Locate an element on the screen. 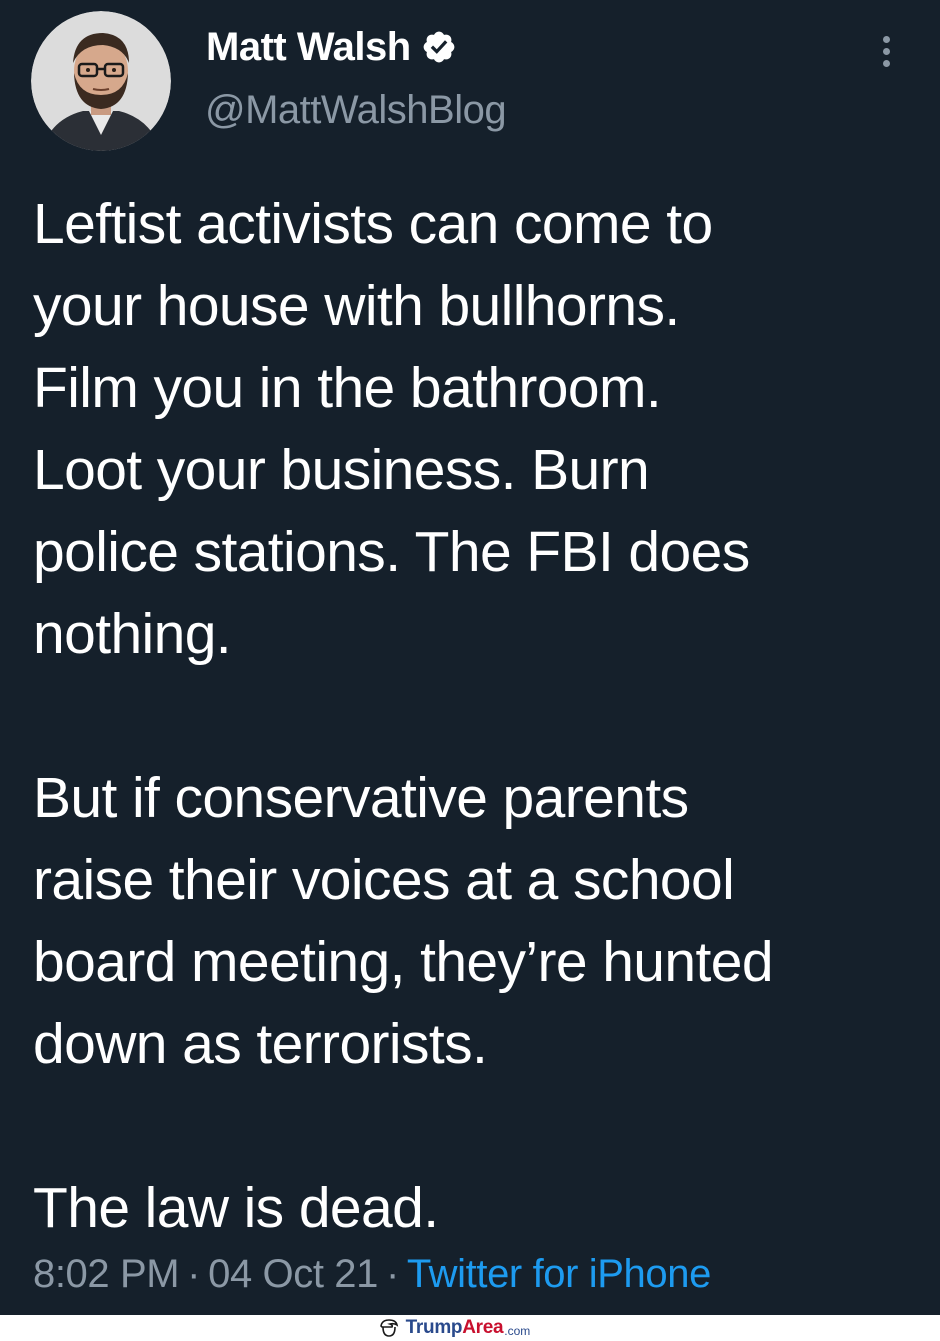 Image resolution: width=940 pixels, height=1341 pixels. author-display-name: Matt Walsh is located at coordinates (308, 47).